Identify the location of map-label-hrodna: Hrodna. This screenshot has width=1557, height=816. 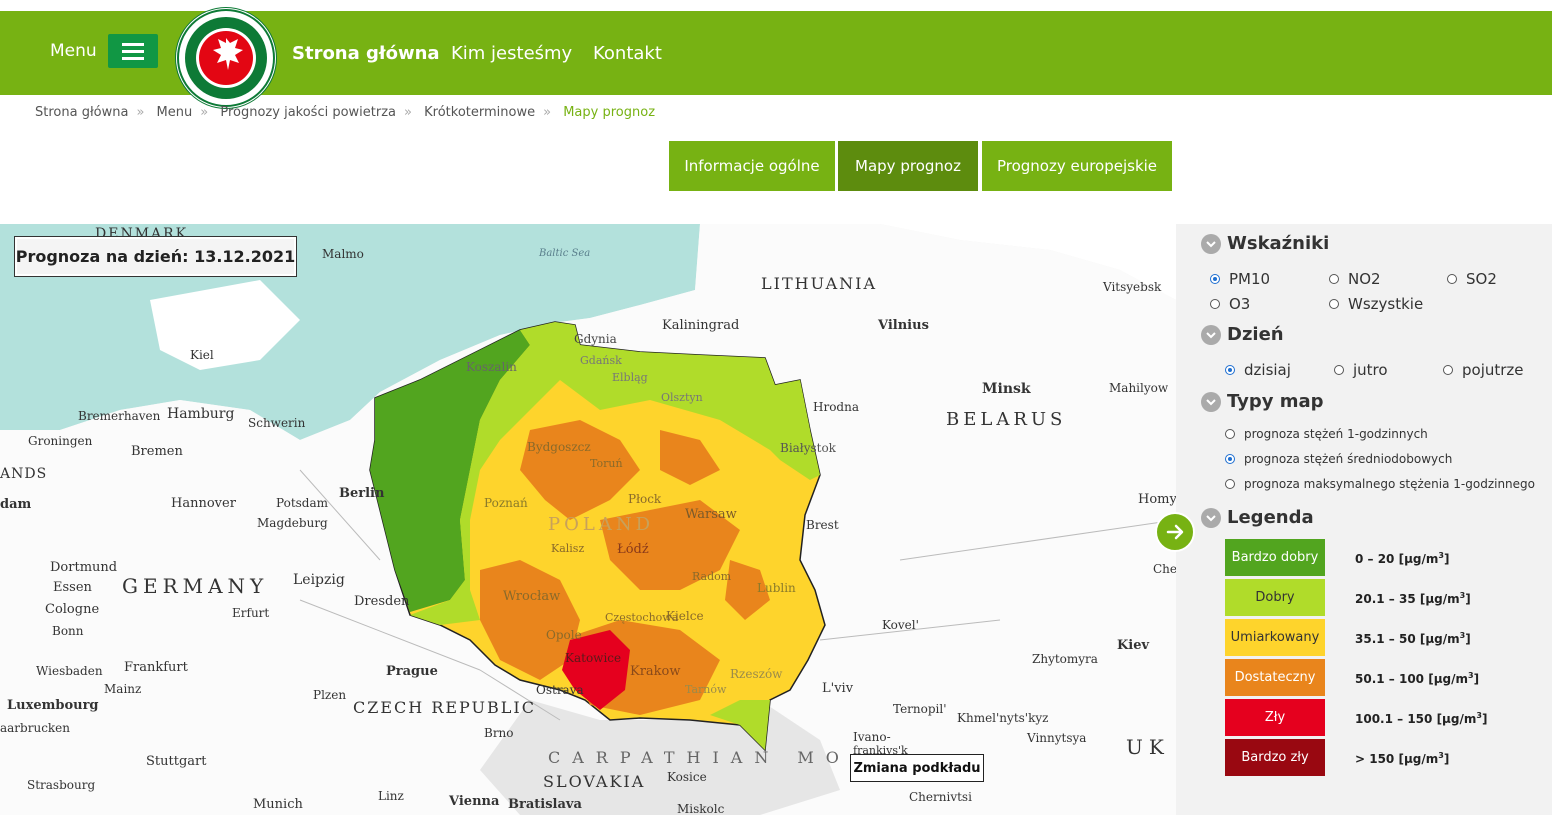
(836, 407).